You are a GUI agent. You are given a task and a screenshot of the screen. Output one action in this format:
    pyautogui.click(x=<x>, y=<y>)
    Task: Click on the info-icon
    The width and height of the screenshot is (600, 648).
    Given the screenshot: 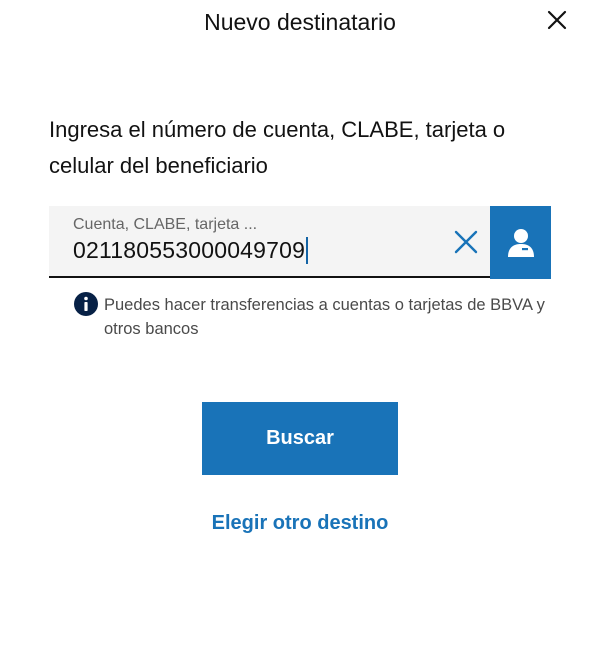 What is the action you would take?
    pyautogui.click(x=86, y=304)
    